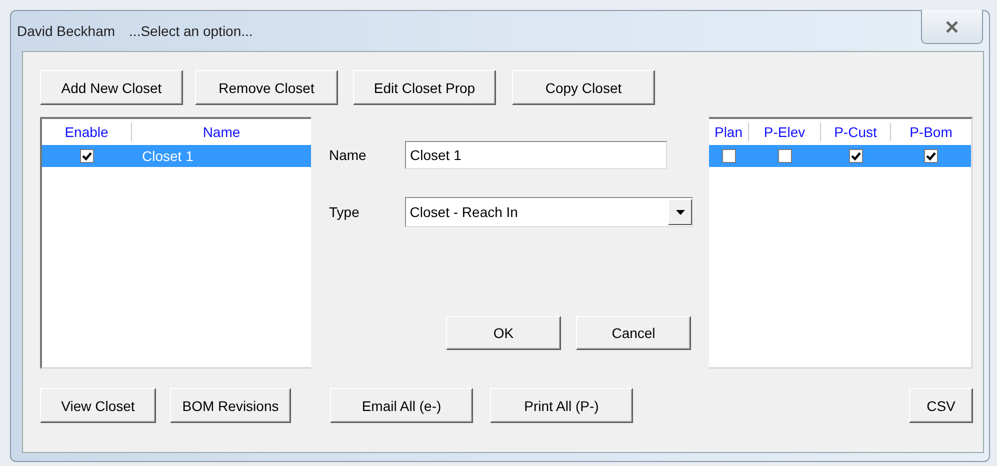 The image size is (997, 466). Describe the element at coordinates (348, 155) in the screenshot. I see `field-label: Name` at that location.